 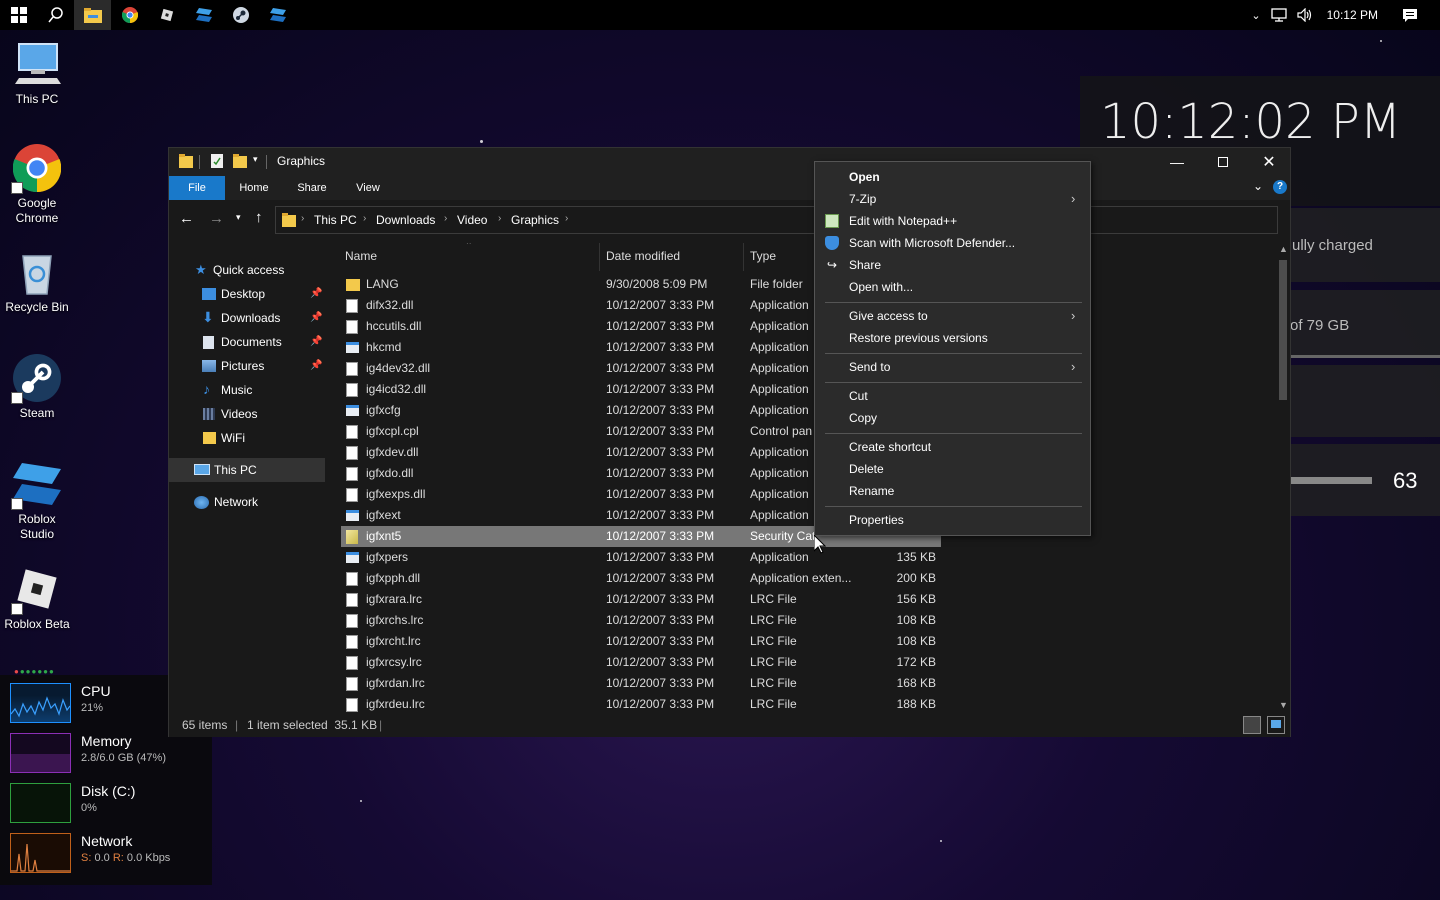 What do you see at coordinates (535, 220) in the screenshot?
I see `breadcrumb-graphics: Graphics` at bounding box center [535, 220].